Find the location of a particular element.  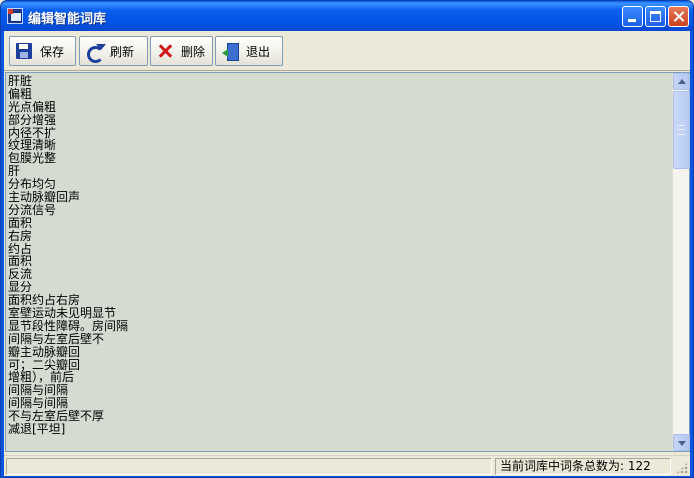

scroll-down-button is located at coordinates (681, 442).